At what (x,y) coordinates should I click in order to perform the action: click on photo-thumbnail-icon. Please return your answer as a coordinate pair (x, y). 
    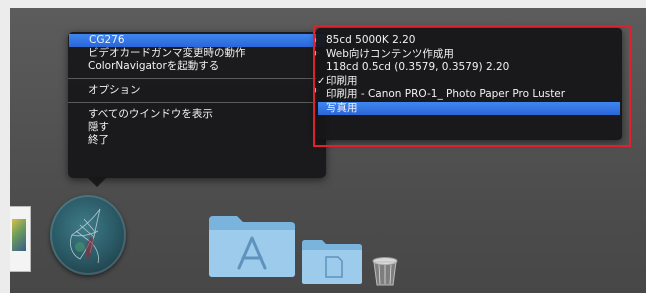
    Looking at the image, I should click on (19, 235).